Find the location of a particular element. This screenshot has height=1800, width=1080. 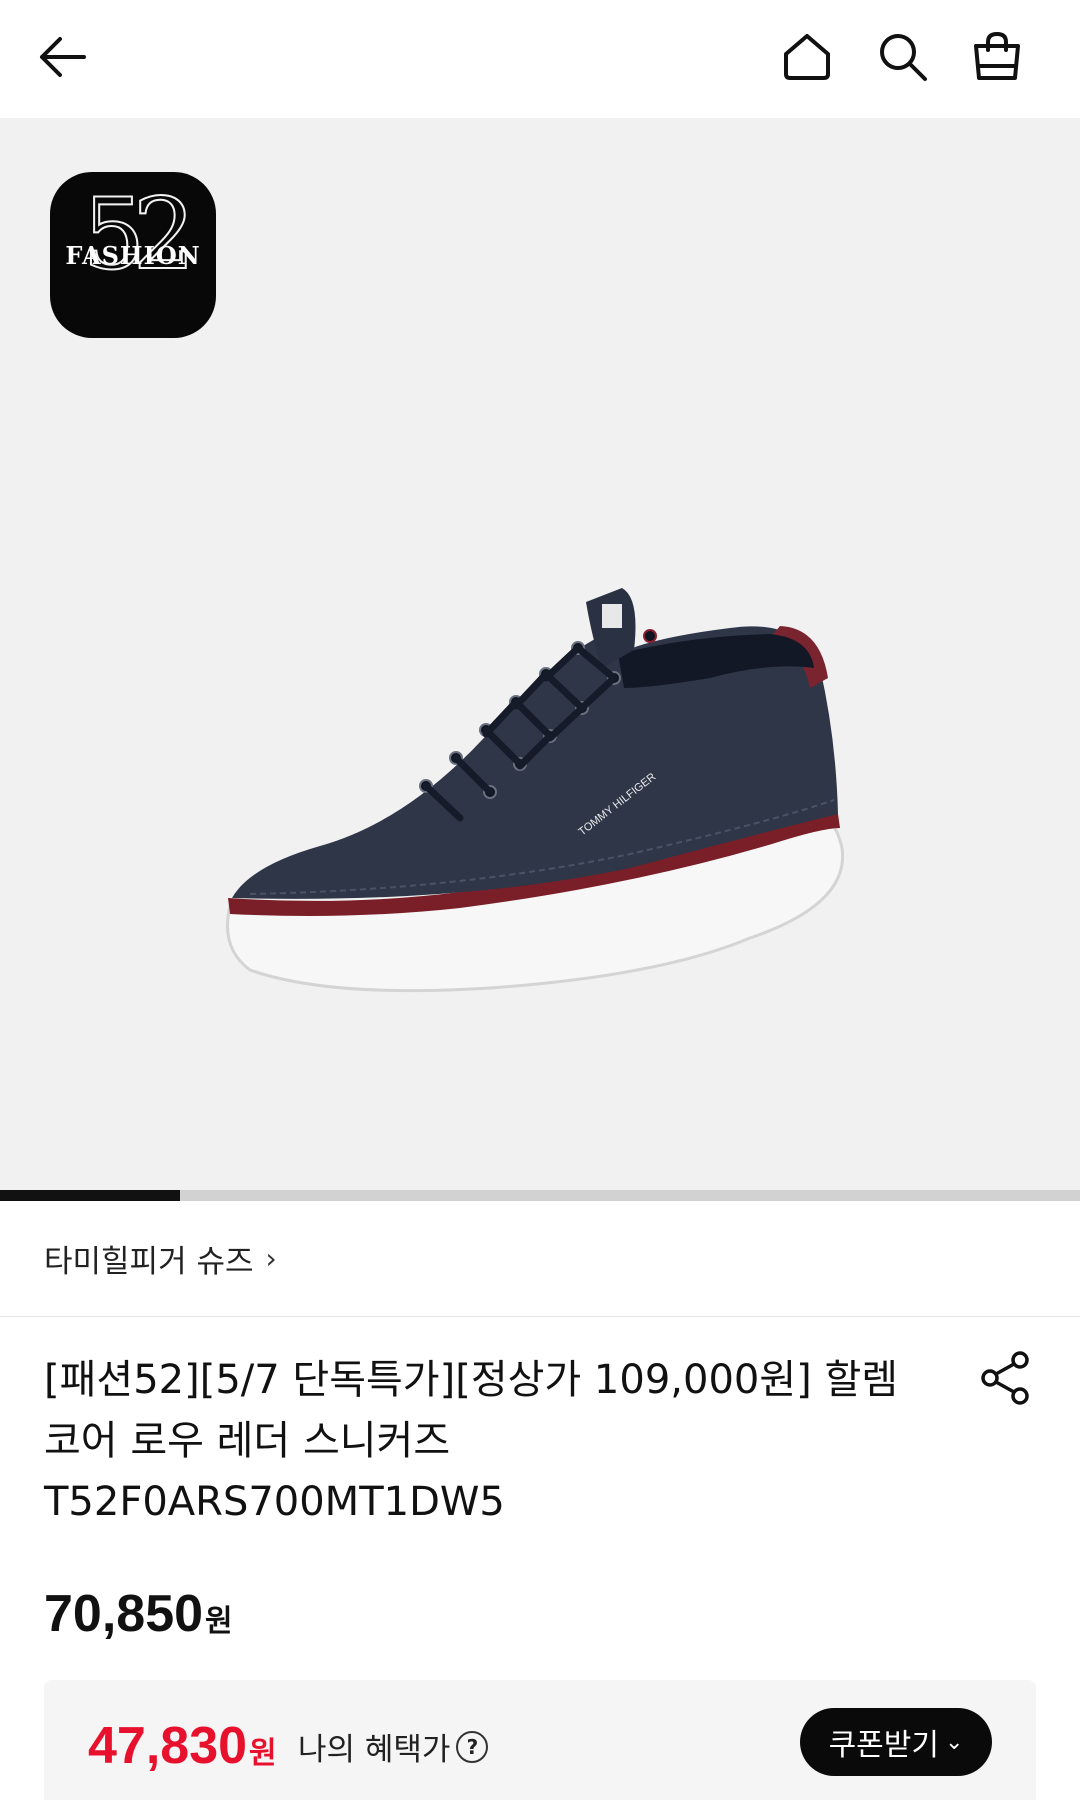

brand-label: 타미힐피거 슈즈 is located at coordinates (149, 1262).